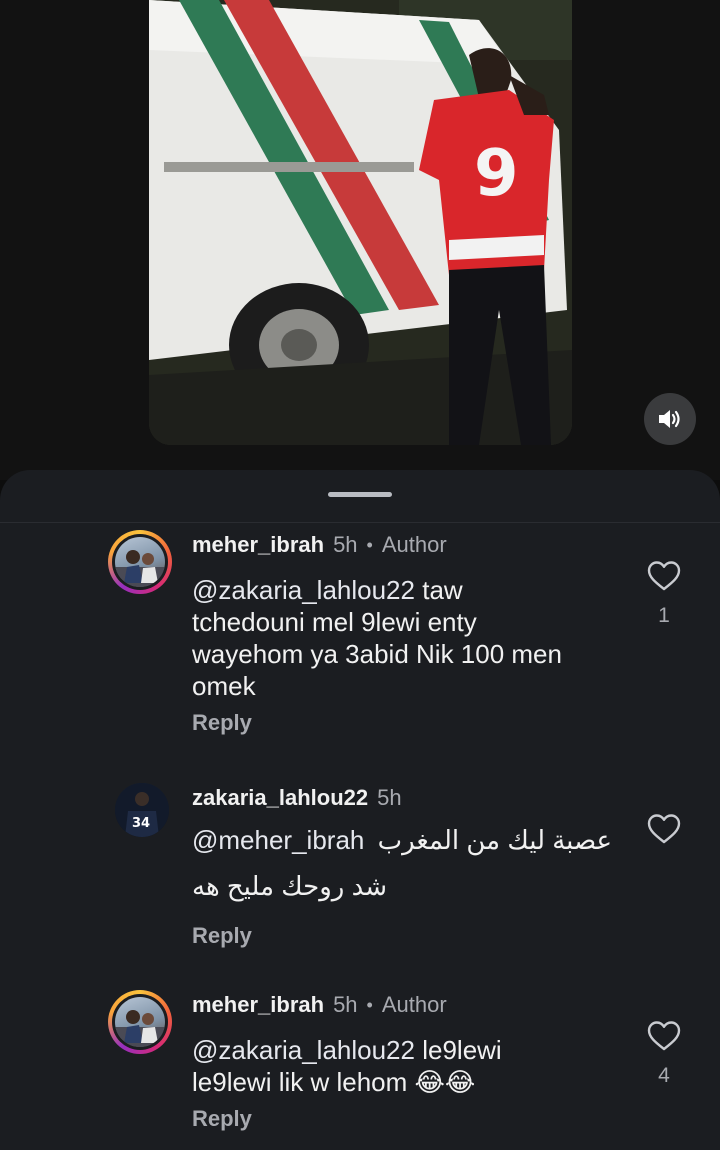  What do you see at coordinates (377, 654) in the screenshot?
I see `comment-text-line: wayehom ya 3abid Nik 100 men` at bounding box center [377, 654].